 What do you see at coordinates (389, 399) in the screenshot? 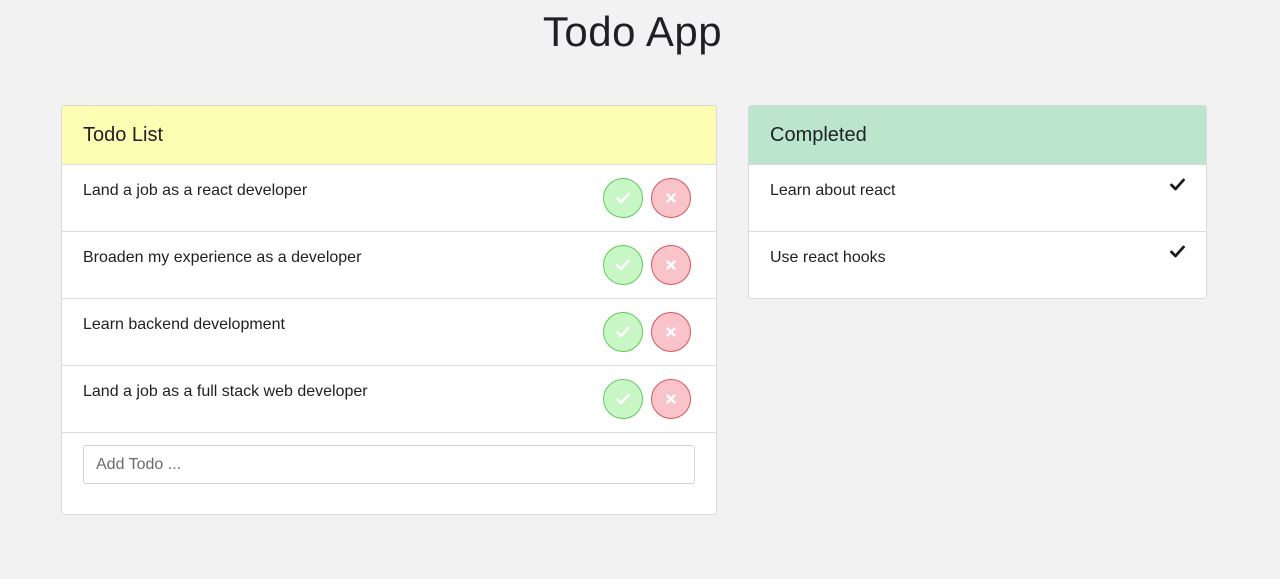
I see `todo-item: Land a job as a full stack web developer` at bounding box center [389, 399].